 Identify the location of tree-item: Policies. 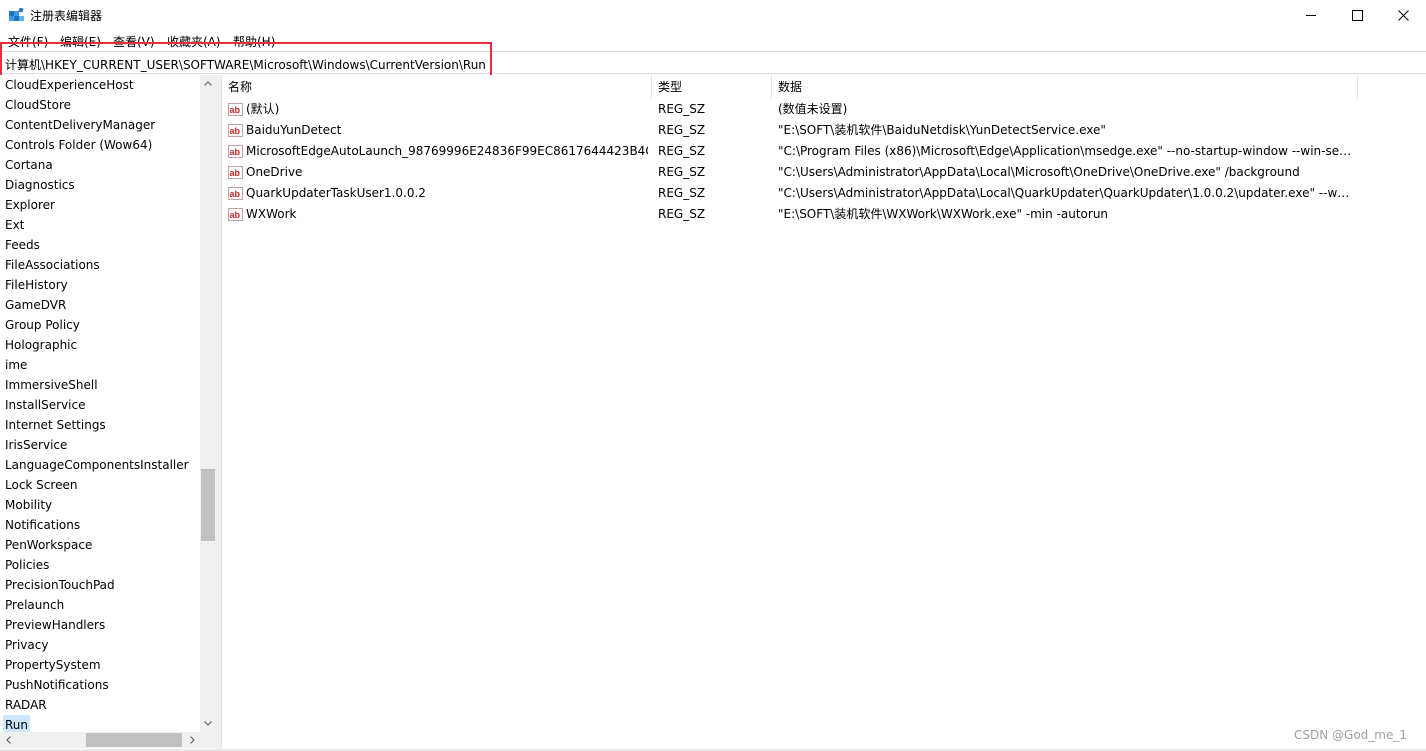
(27, 565).